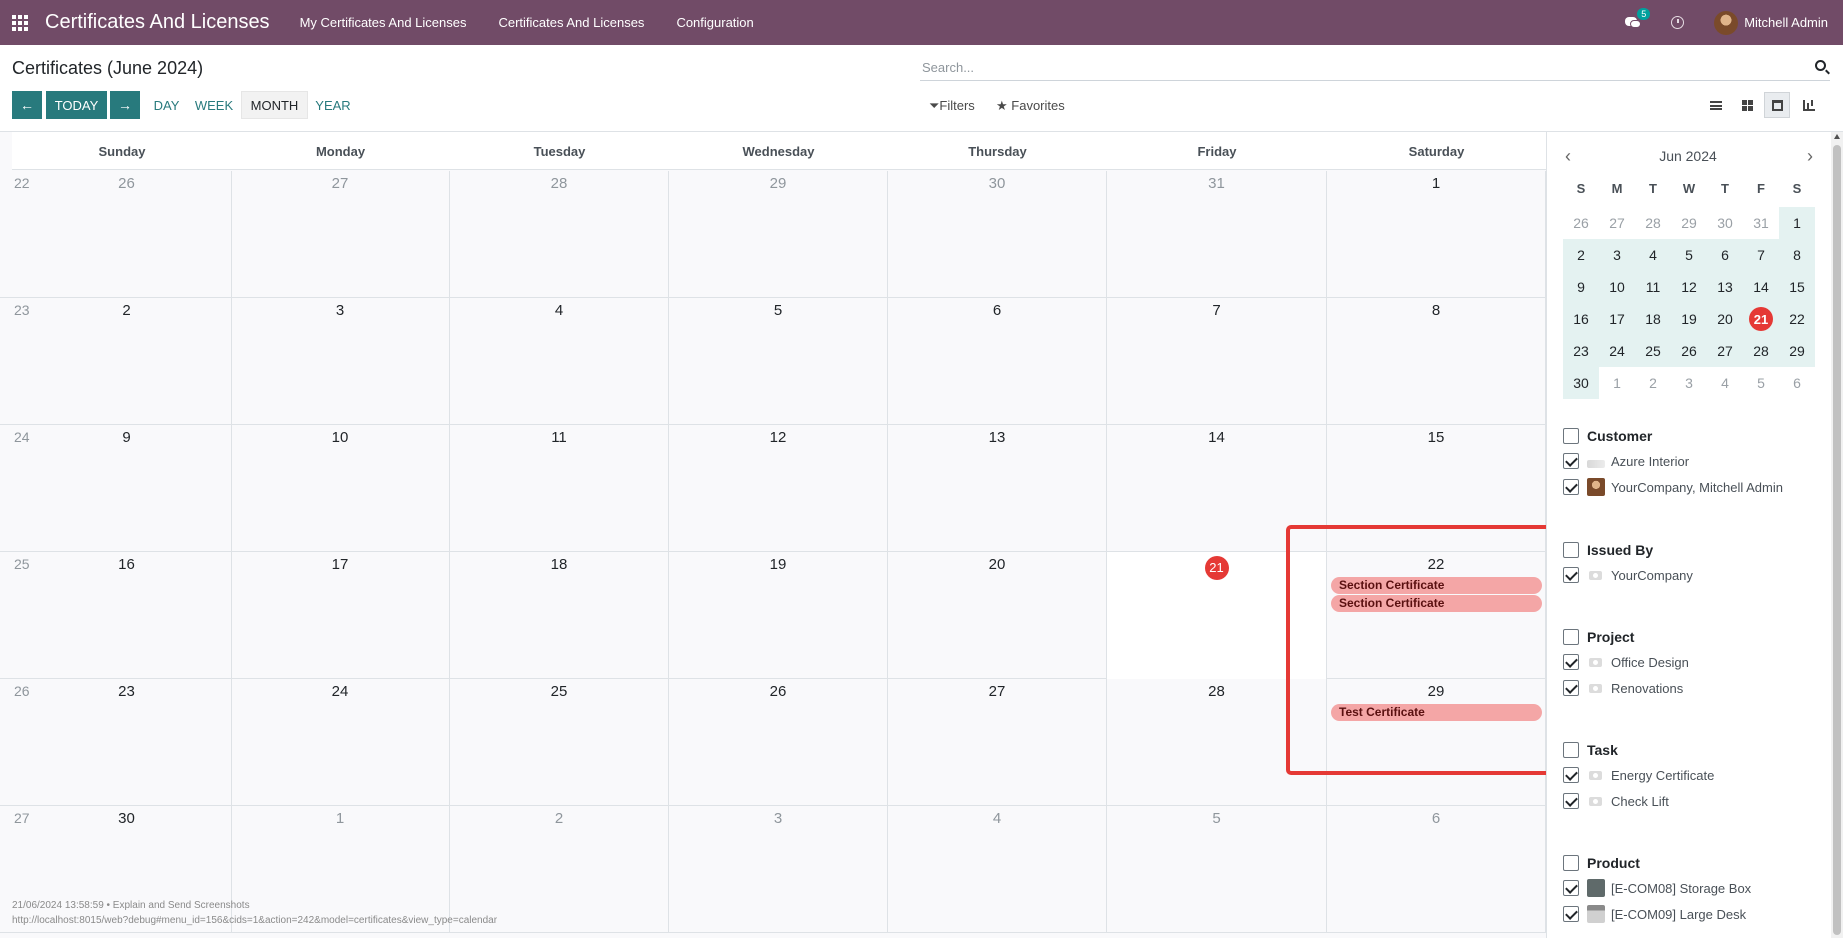  Describe the element at coordinates (714, 22) in the screenshot. I see `menu-configuration: Configuration` at that location.